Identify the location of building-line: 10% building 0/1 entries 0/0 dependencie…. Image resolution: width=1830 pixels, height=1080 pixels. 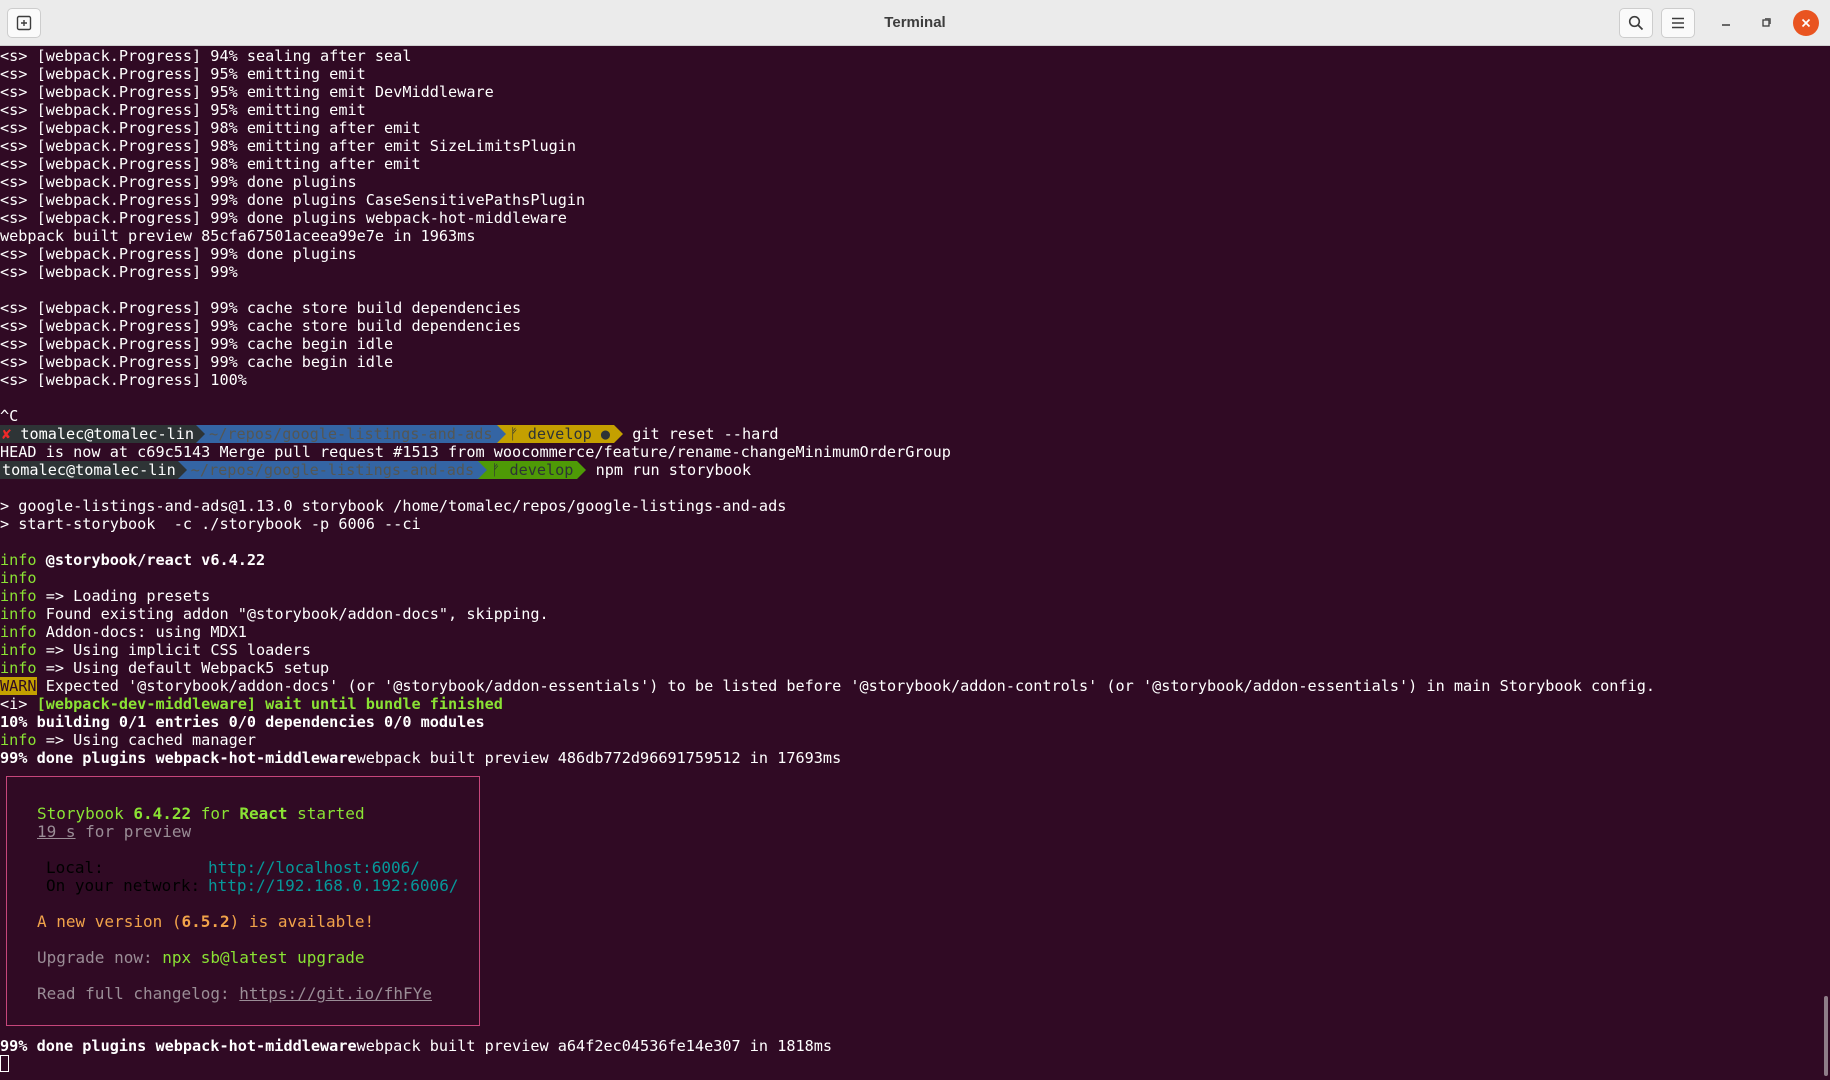
(242, 722).